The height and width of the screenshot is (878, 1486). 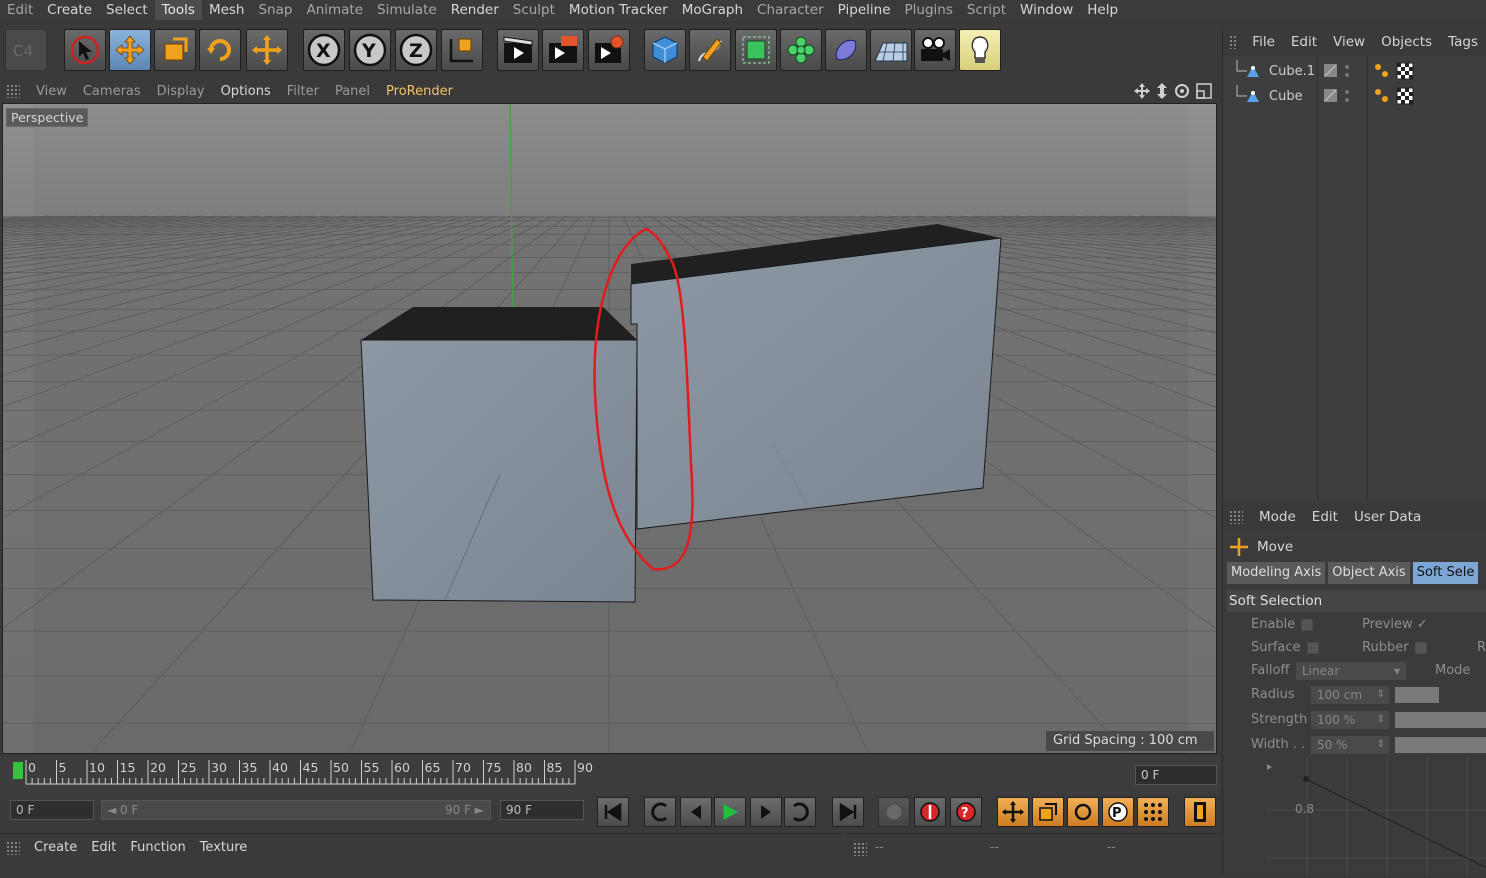 I want to click on menu-create: Create, so click(x=69, y=10).